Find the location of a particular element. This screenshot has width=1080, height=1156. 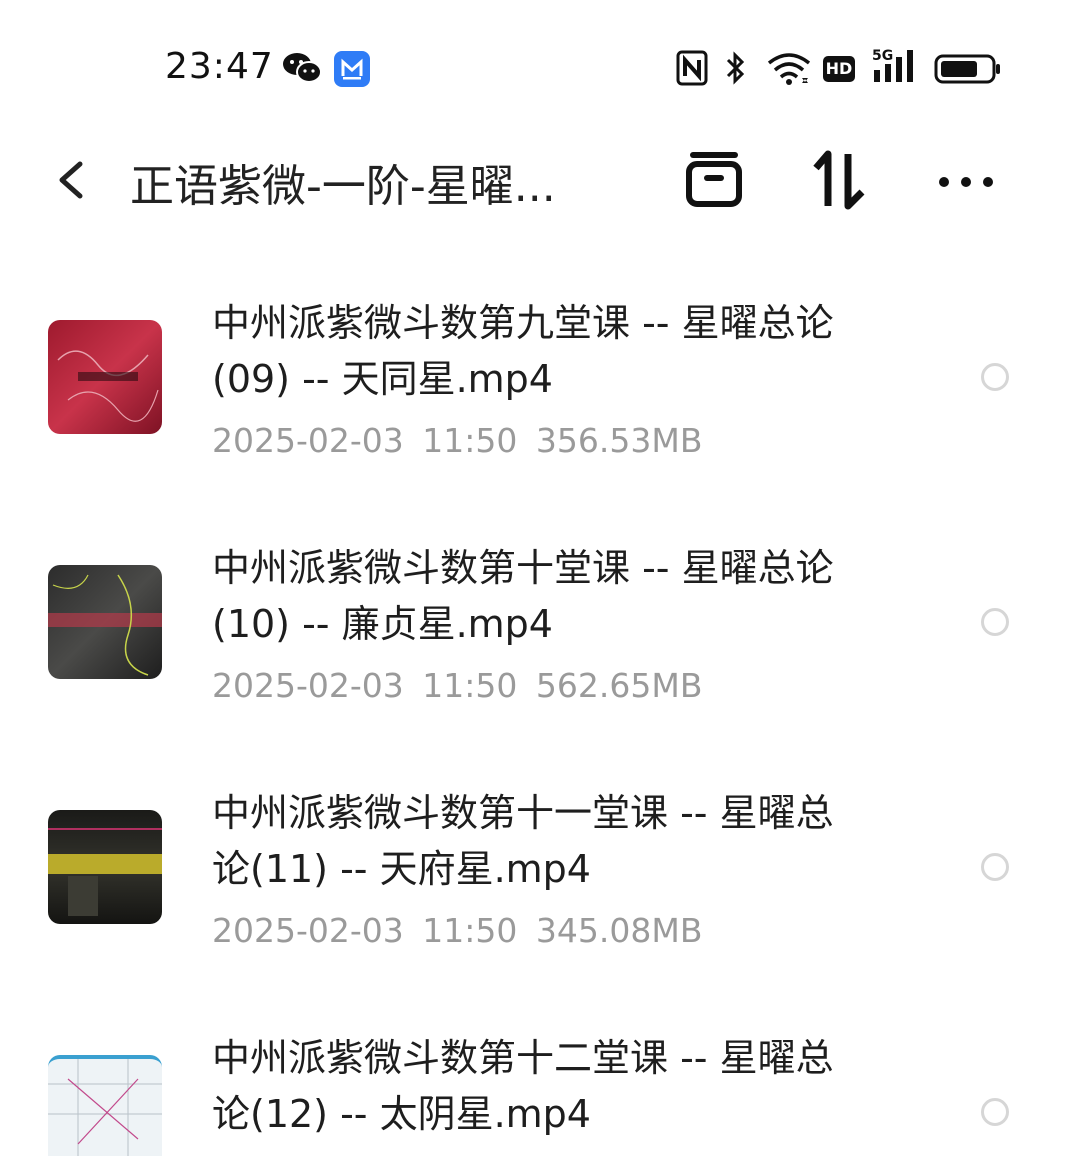

archive-icon is located at coordinates (714, 180).